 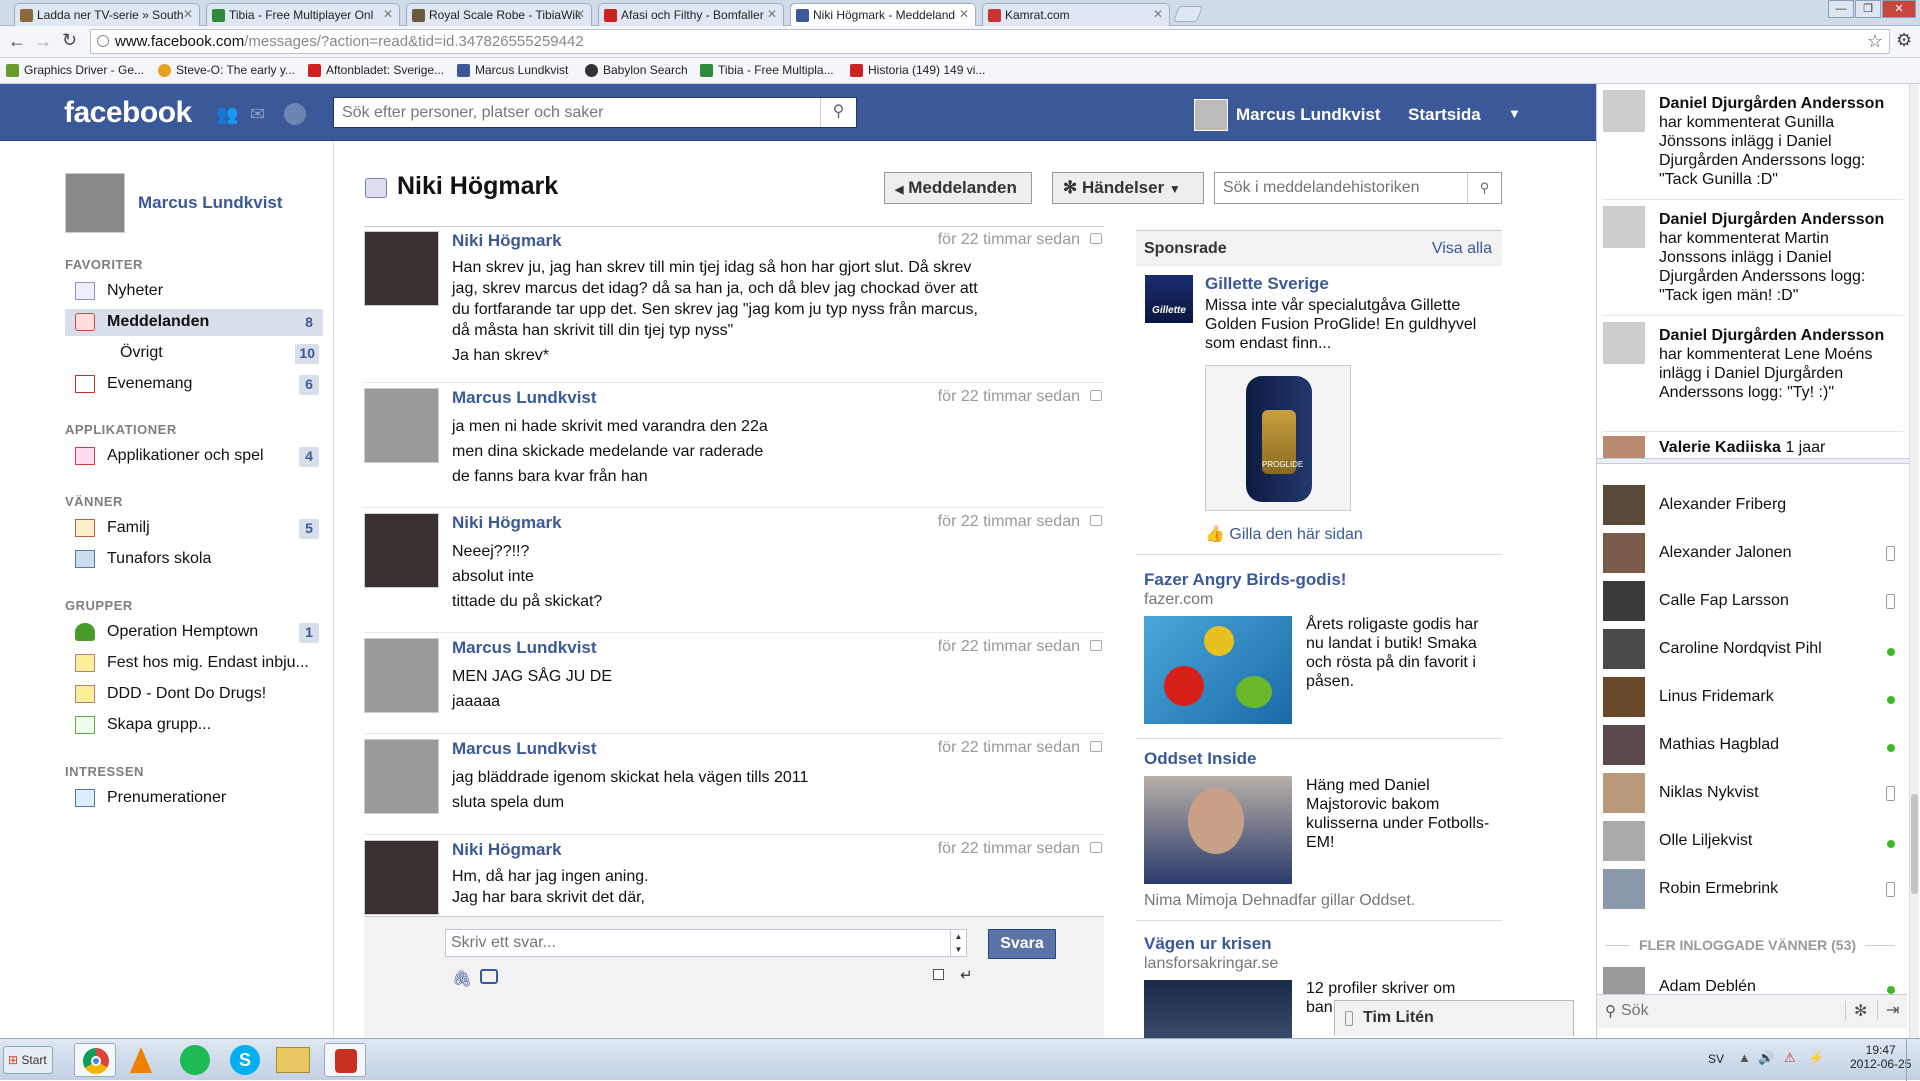 What do you see at coordinates (512, 70) in the screenshot?
I see `bookmark-item: Marcus Lundkvist` at bounding box center [512, 70].